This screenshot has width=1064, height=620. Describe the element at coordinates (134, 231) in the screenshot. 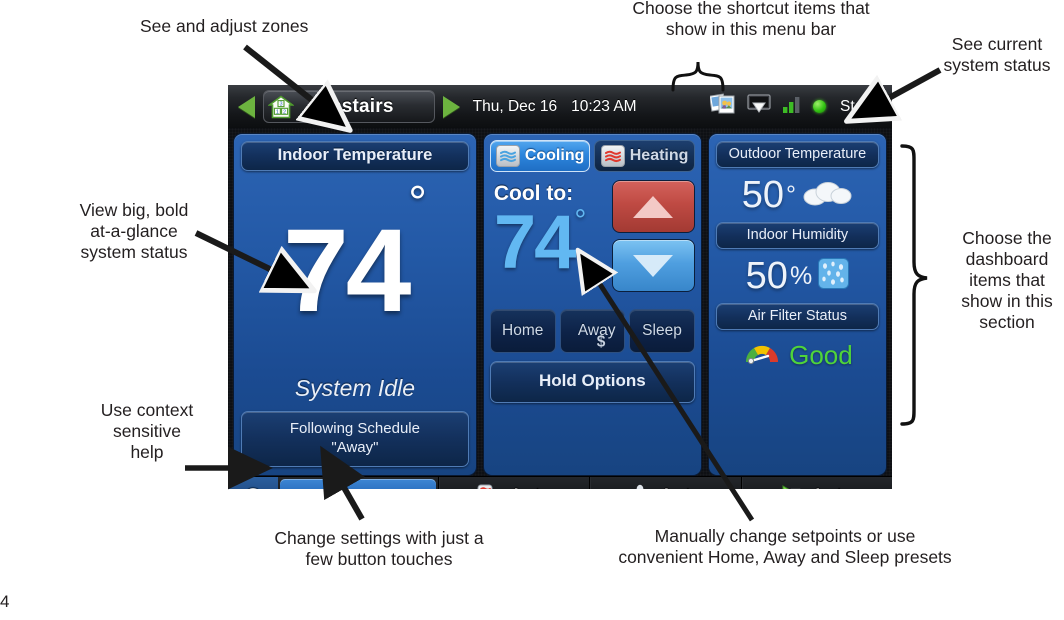

I see `annotation-at-a-glance: View big, bold at-a-glance system status` at that location.